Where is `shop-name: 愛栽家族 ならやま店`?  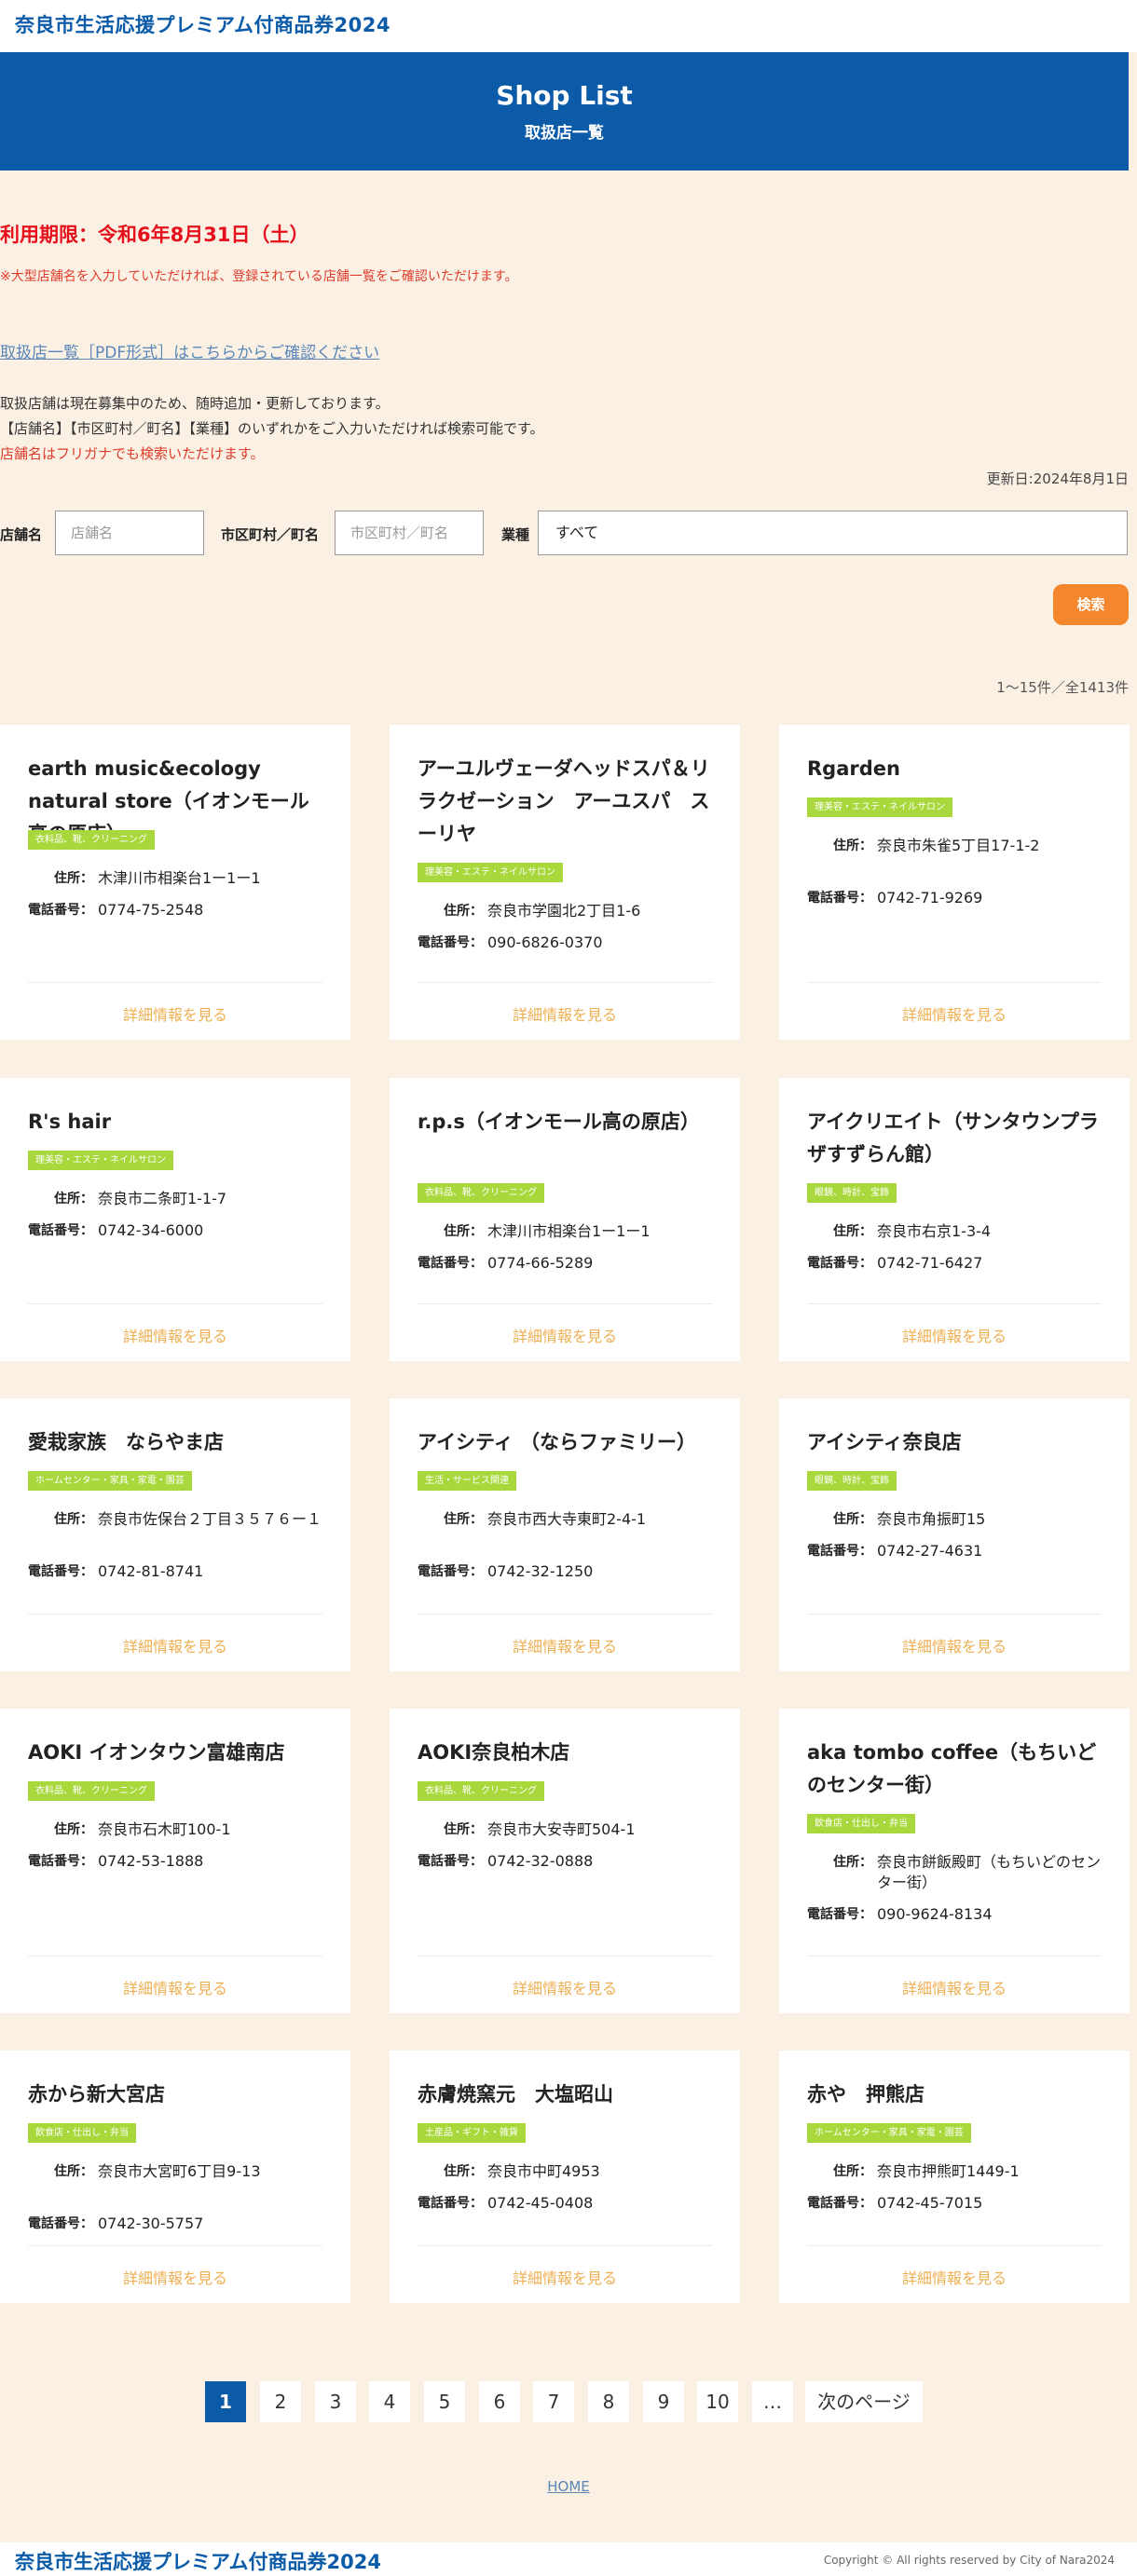 shop-name: 愛栽家族 ならやま店 is located at coordinates (177, 1442).